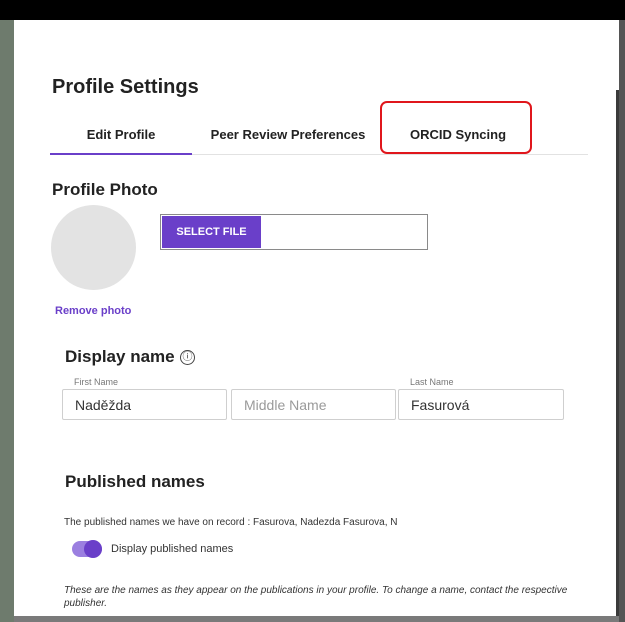 This screenshot has width=625, height=622. I want to click on first-name-field: Naděžda, so click(144, 404).